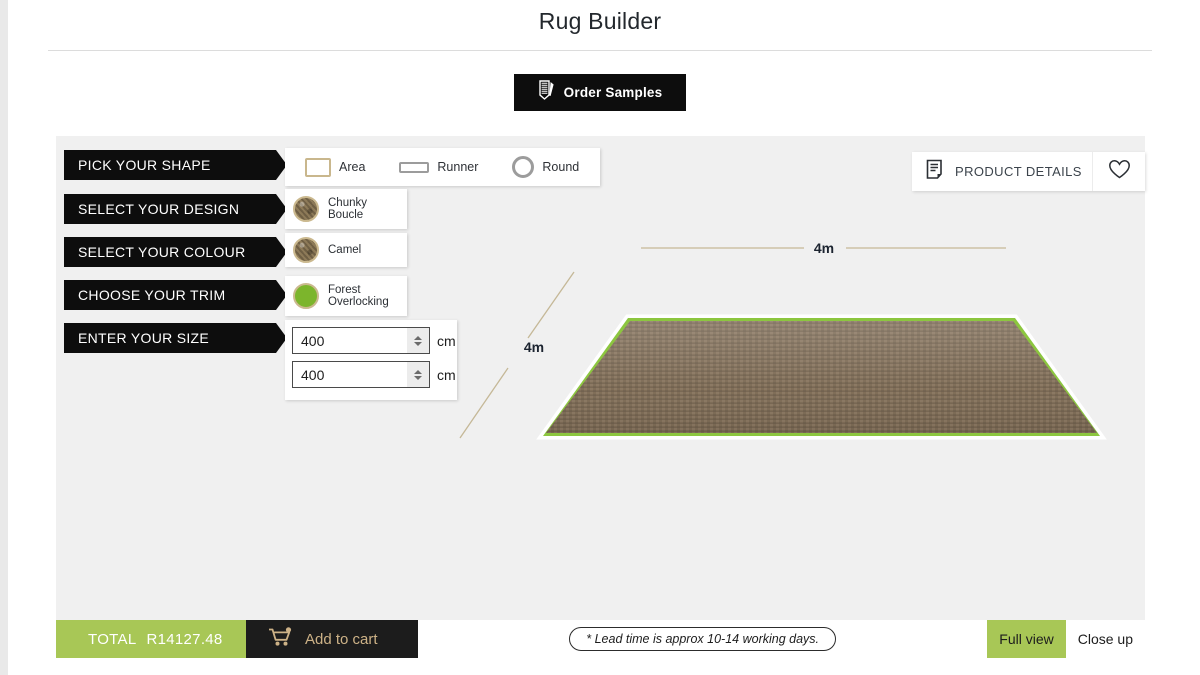 This screenshot has width=1200, height=675. What do you see at coordinates (1181, 337) in the screenshot?
I see `page-right-margin` at bounding box center [1181, 337].